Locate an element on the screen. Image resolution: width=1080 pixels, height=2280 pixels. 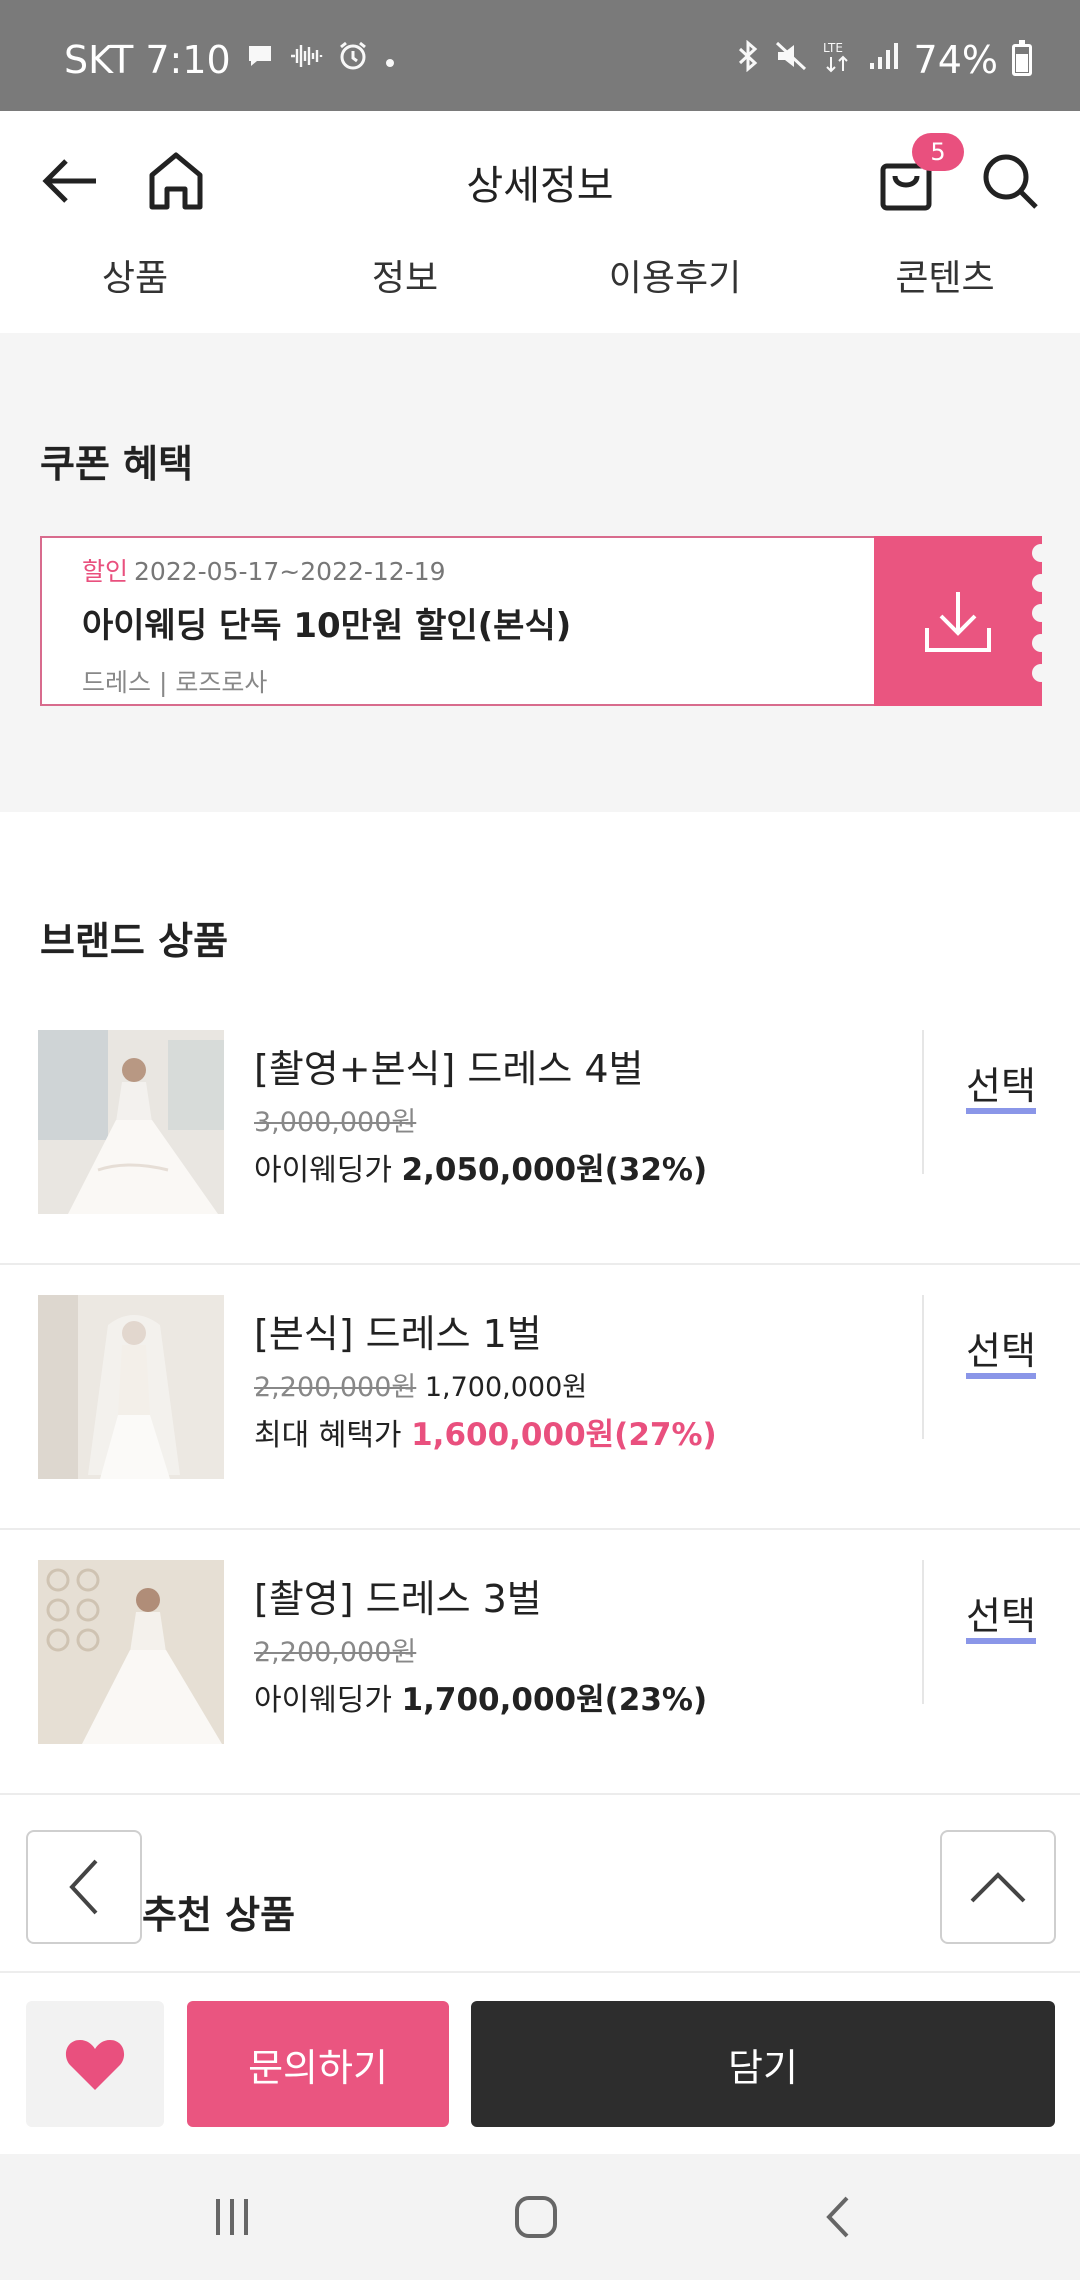
scroll-top-button is located at coordinates (998, 1887).